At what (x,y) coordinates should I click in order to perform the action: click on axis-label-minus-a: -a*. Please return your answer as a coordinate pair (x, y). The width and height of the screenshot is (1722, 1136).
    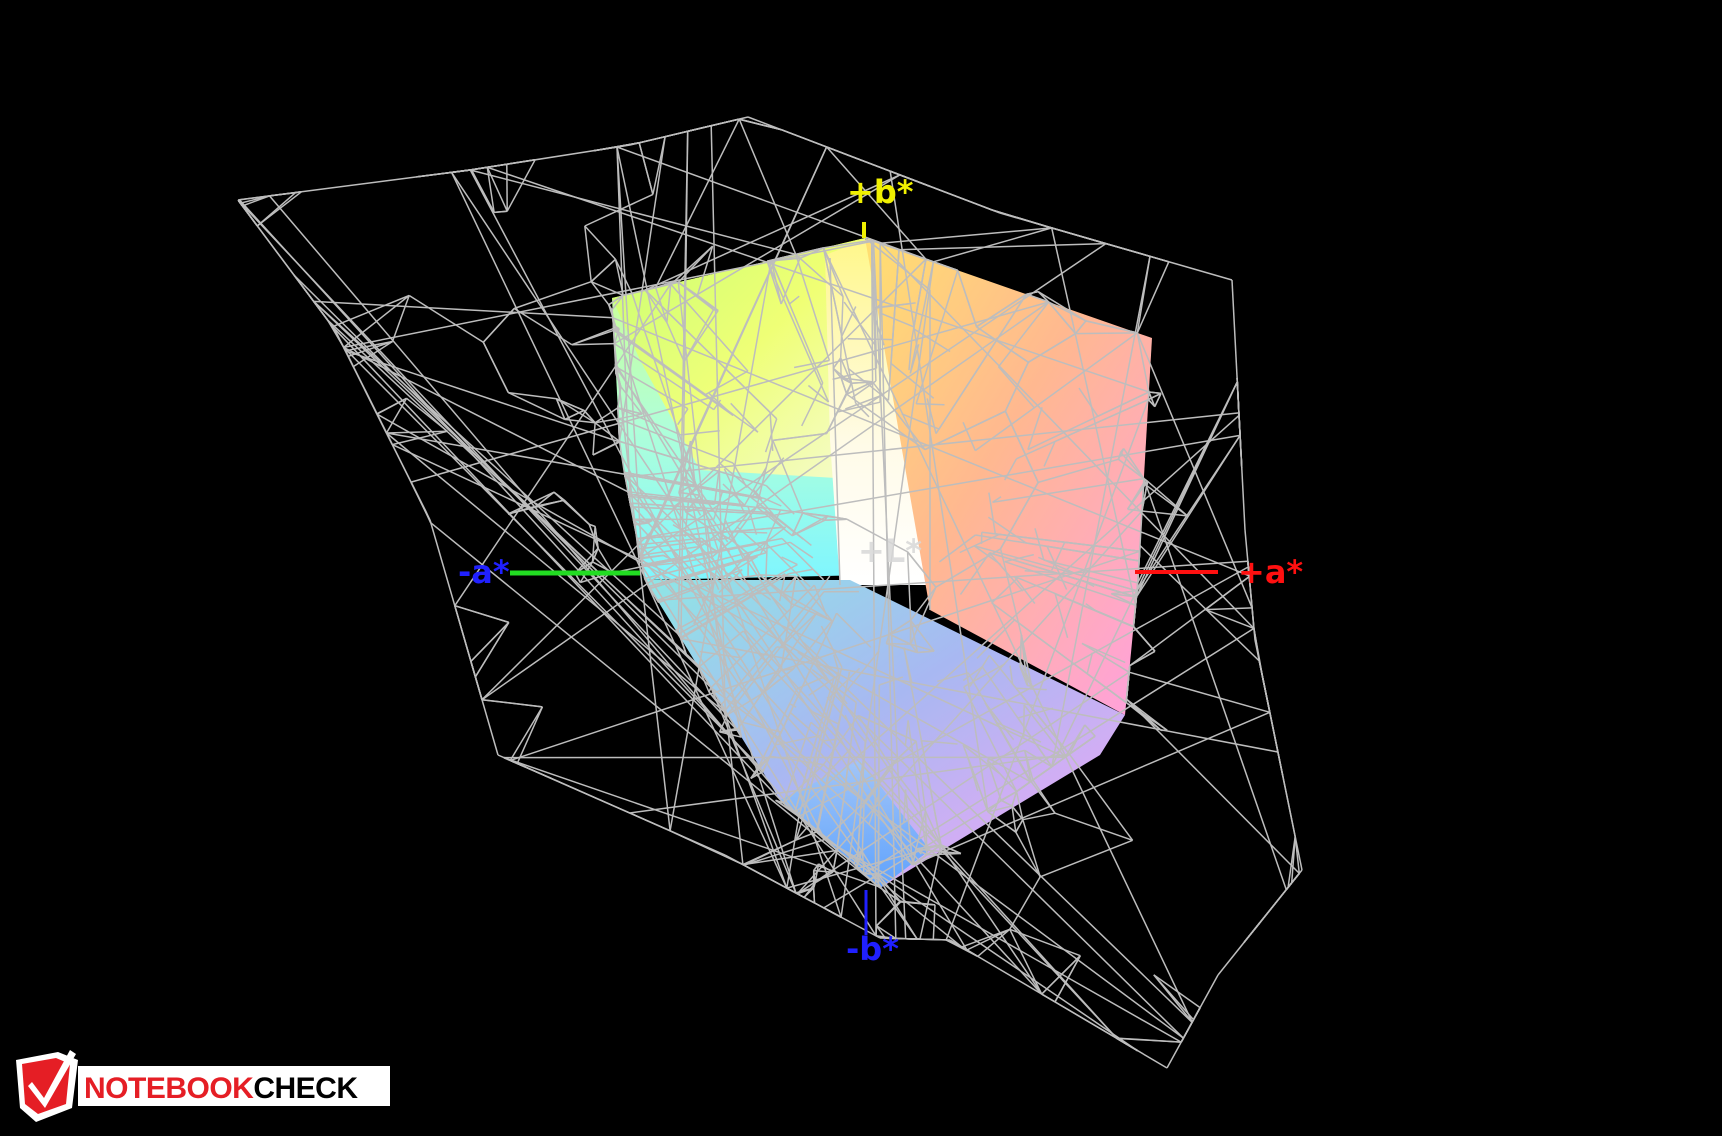
    Looking at the image, I should click on (484, 572).